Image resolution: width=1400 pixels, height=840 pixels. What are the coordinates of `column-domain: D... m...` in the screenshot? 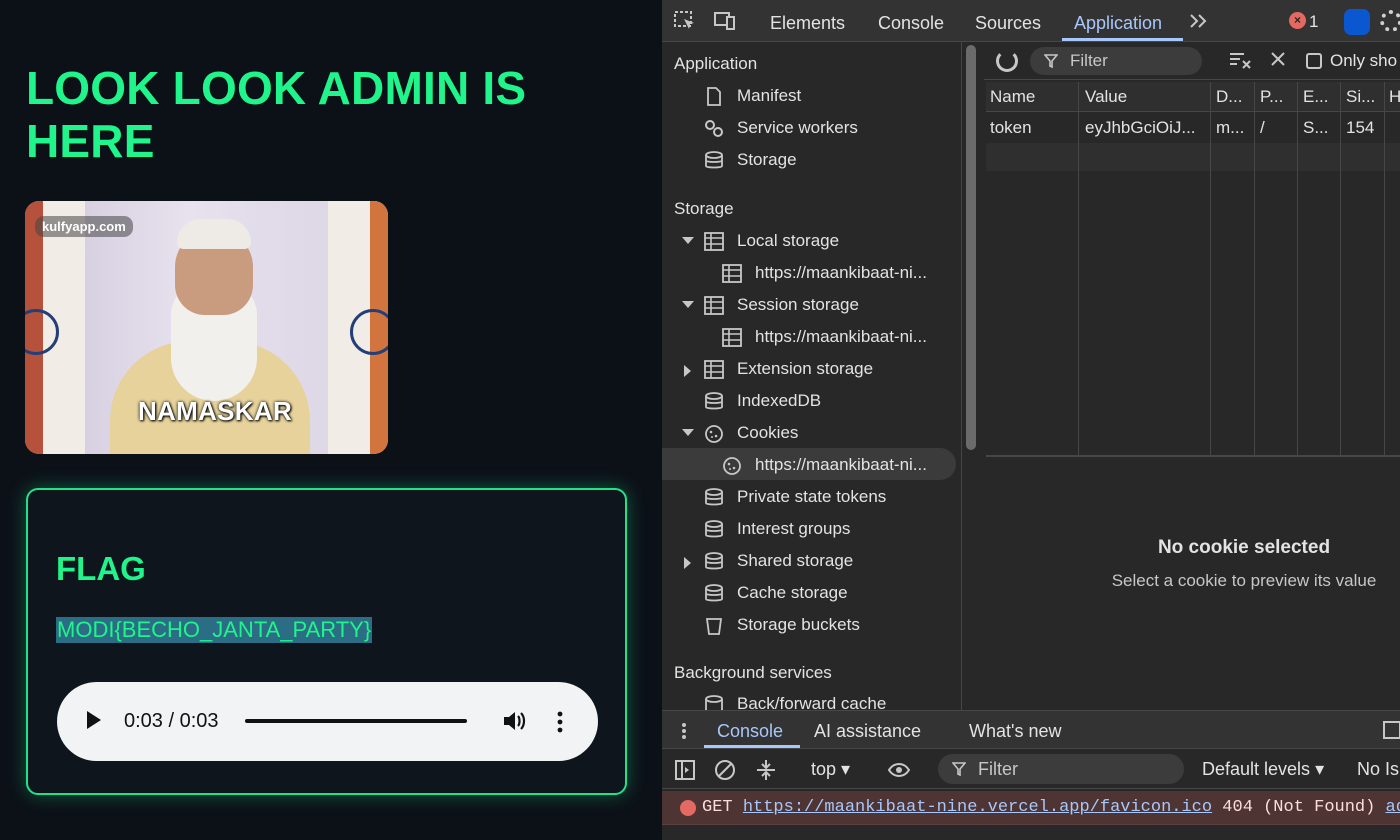 It's located at (1233, 269).